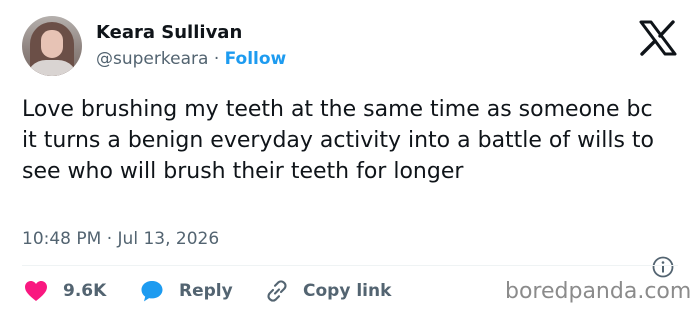 The width and height of the screenshot is (700, 318). What do you see at coordinates (663, 267) in the screenshot?
I see `info-icon` at bounding box center [663, 267].